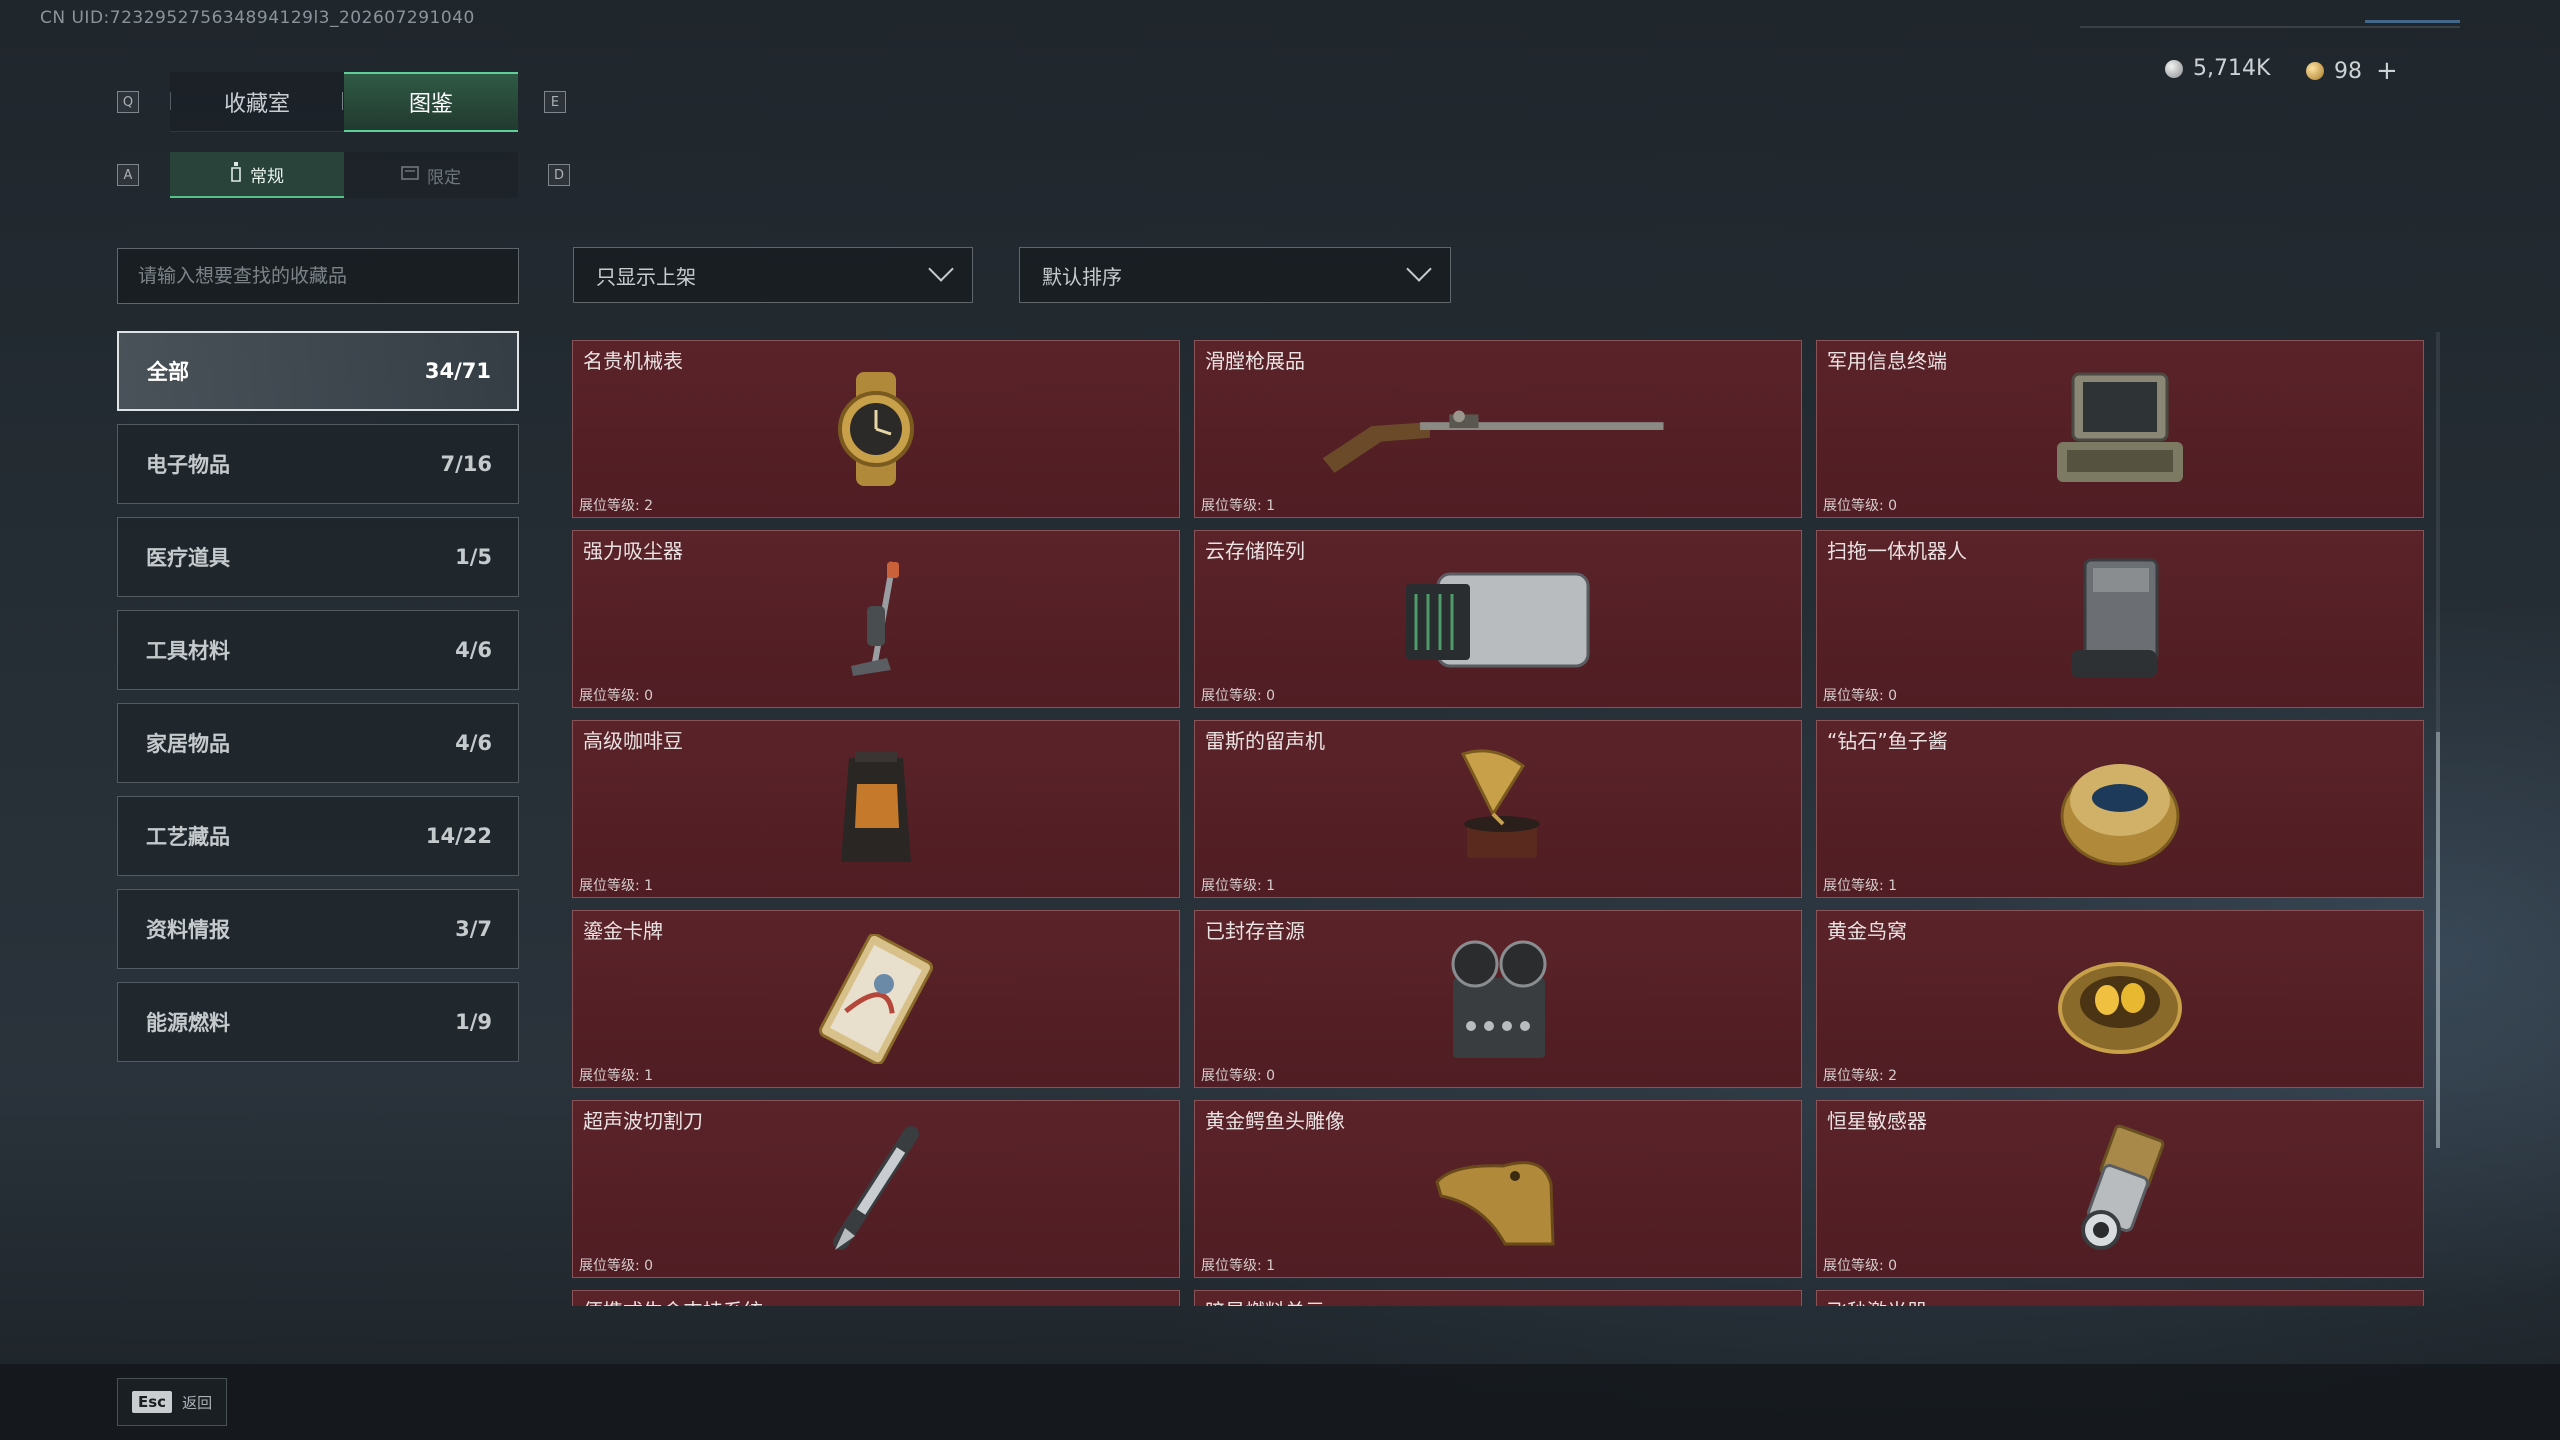 This screenshot has width=2560, height=1440. I want to click on item-name: 扫拖一体机器人, so click(1897, 551).